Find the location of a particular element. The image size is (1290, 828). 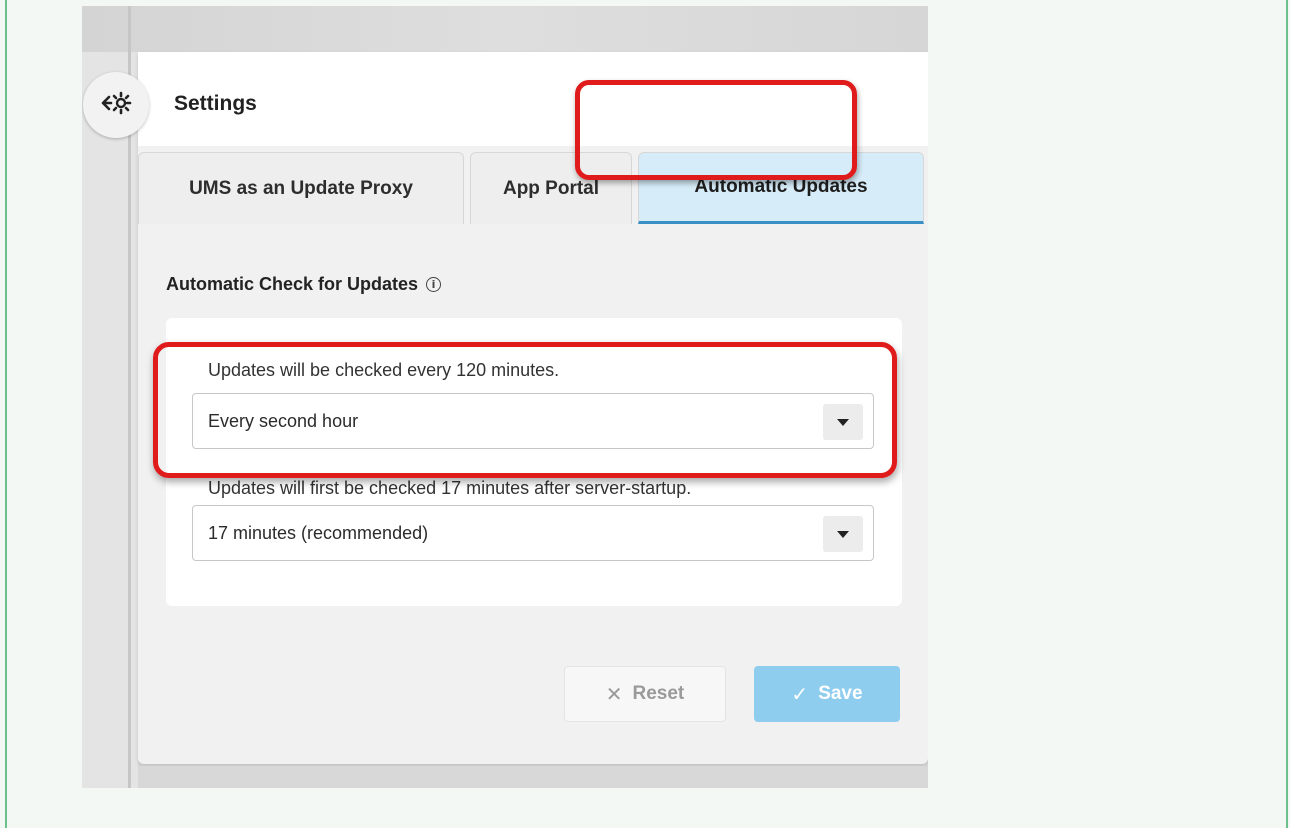

startup-delay-select-value: 17 minutes (recommended) is located at coordinates (318, 533).